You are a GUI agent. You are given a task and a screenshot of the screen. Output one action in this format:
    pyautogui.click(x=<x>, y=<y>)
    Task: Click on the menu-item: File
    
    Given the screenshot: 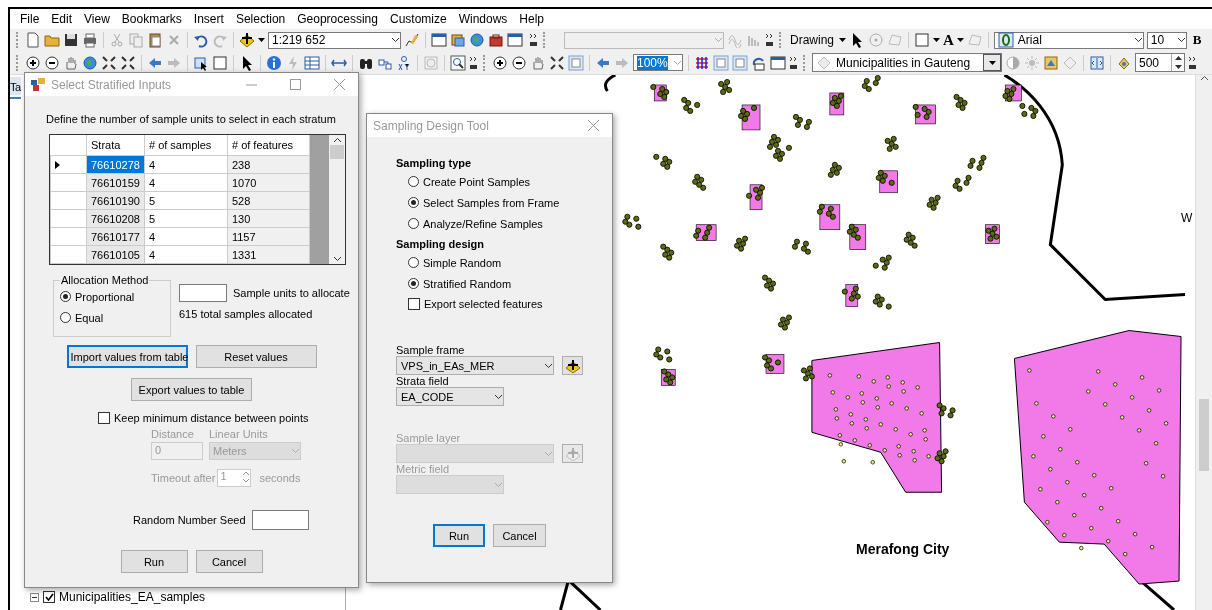 What is the action you would take?
    pyautogui.click(x=30, y=19)
    